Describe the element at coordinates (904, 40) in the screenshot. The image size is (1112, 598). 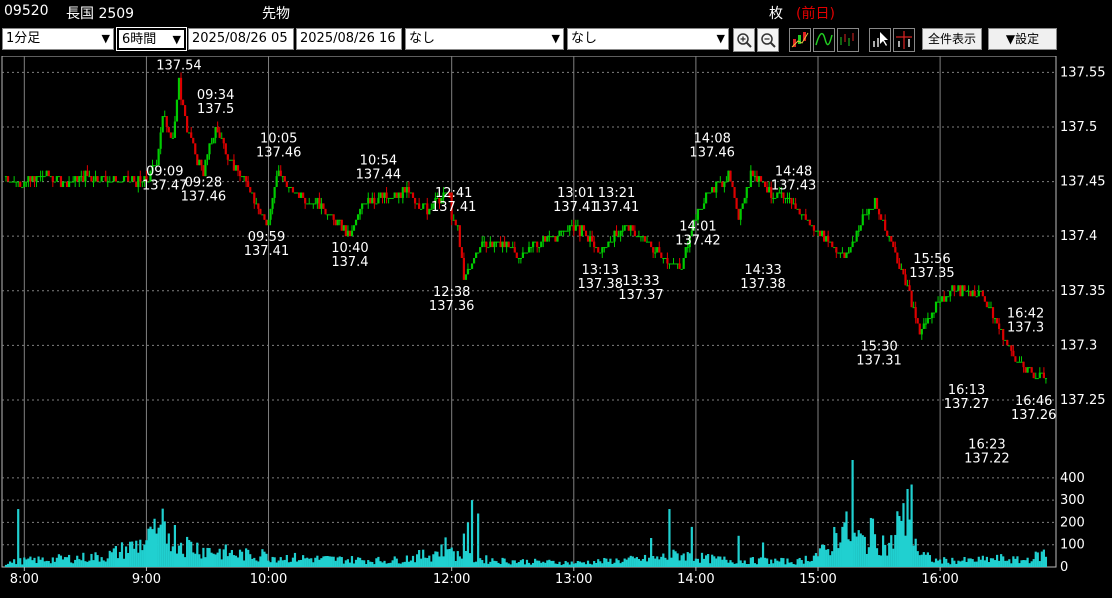
I see `crosshair-tool-button` at that location.